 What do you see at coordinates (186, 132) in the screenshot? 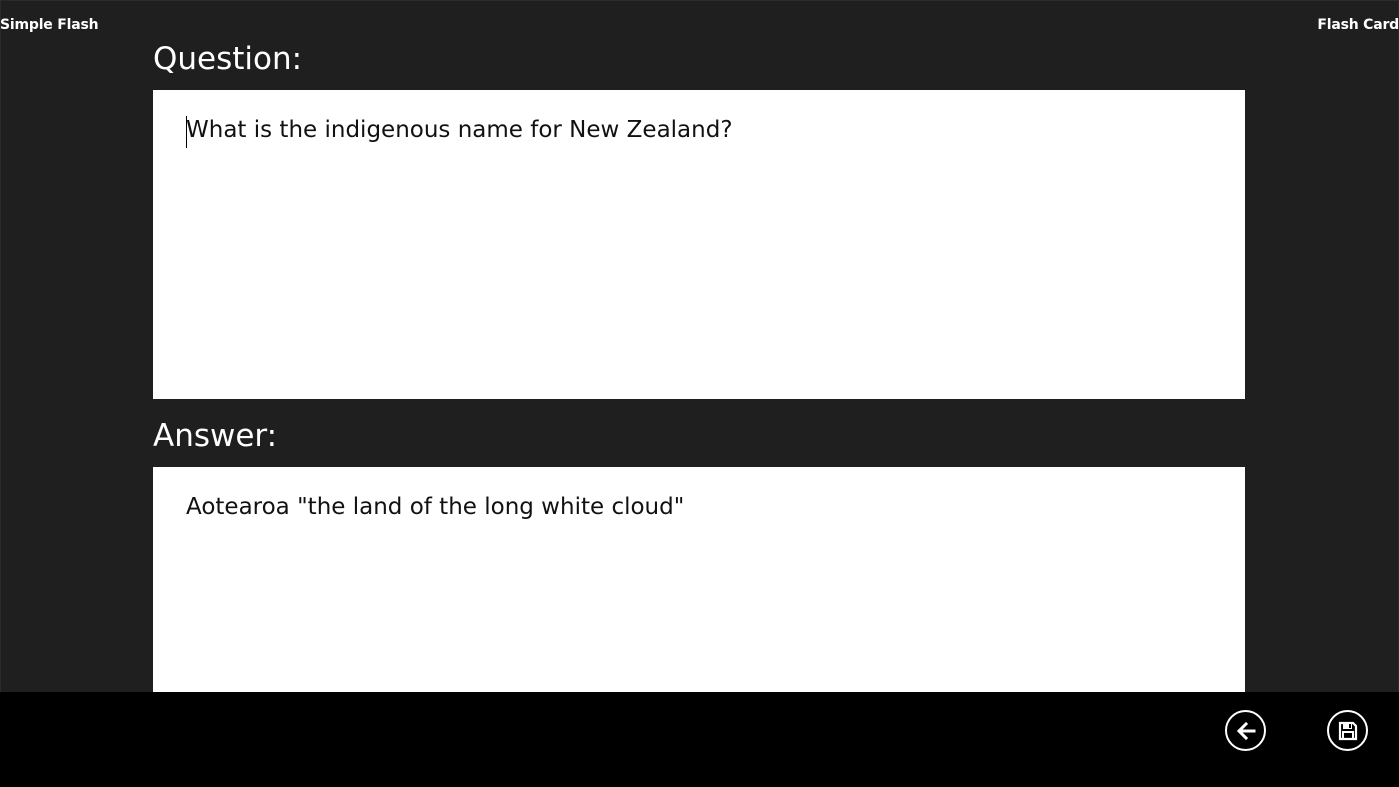
I see `text-caret` at bounding box center [186, 132].